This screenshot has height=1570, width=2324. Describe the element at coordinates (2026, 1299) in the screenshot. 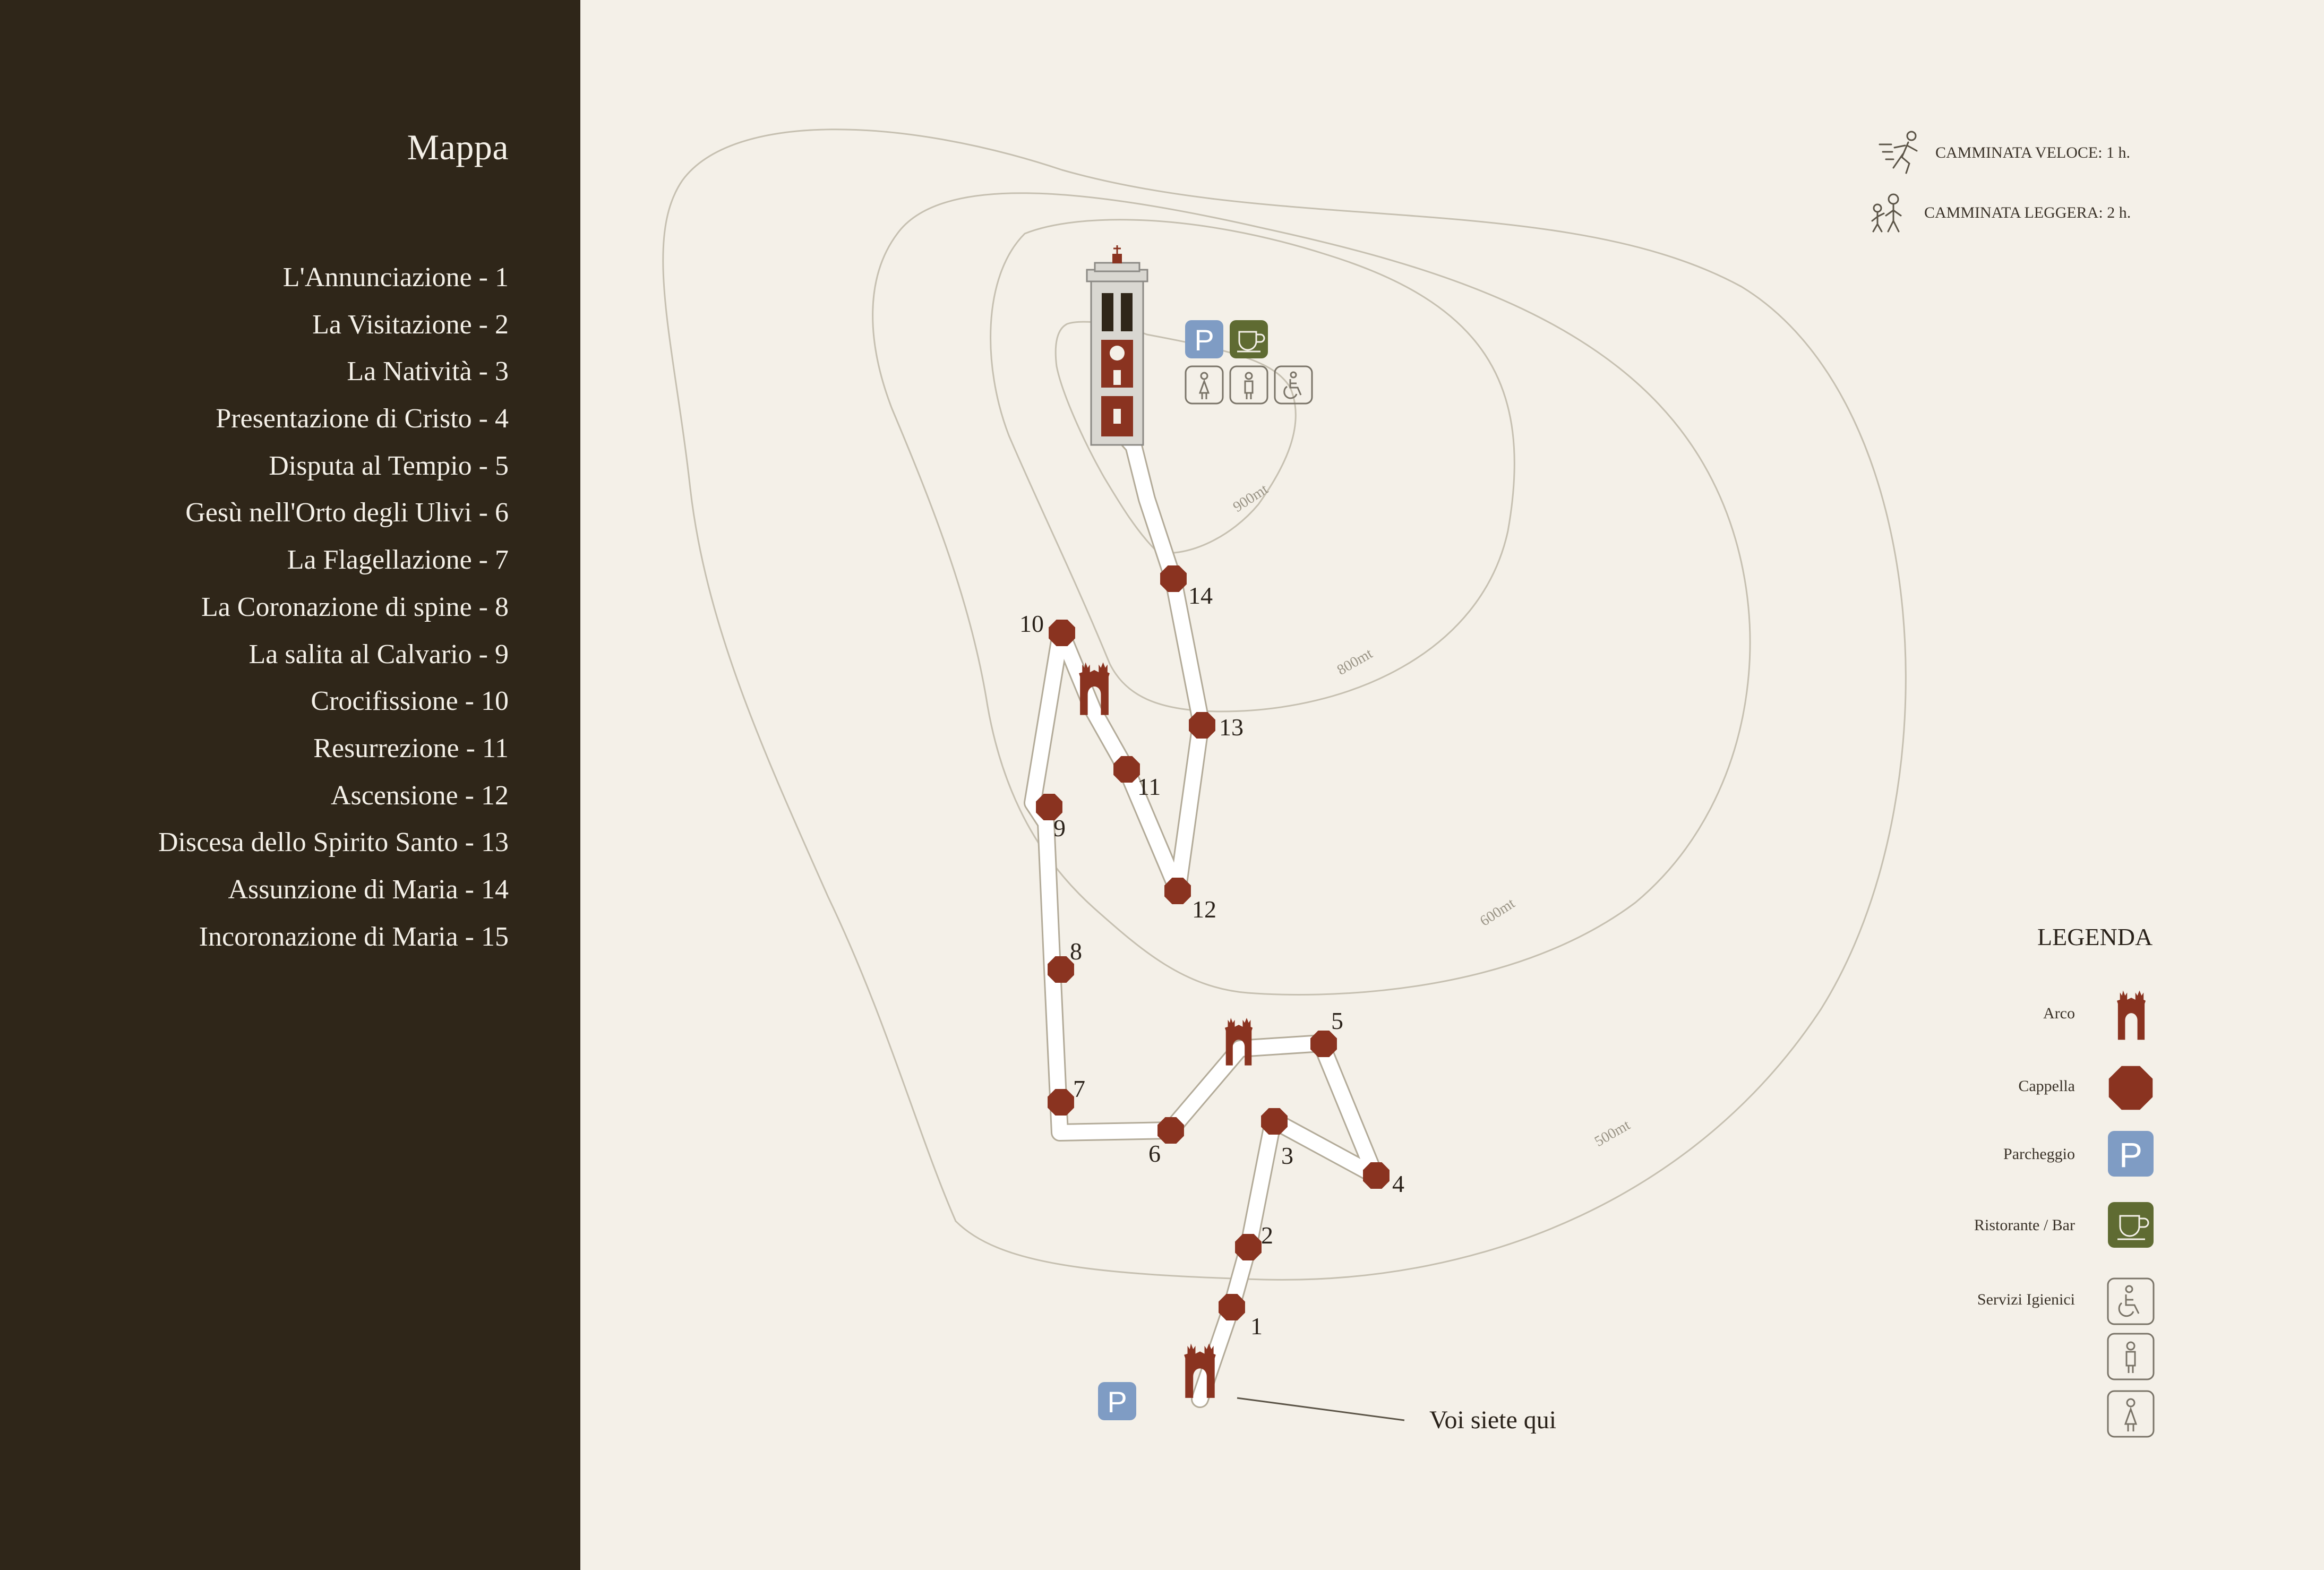

I see `legend-label-servizi: Servizi Igienici` at that location.